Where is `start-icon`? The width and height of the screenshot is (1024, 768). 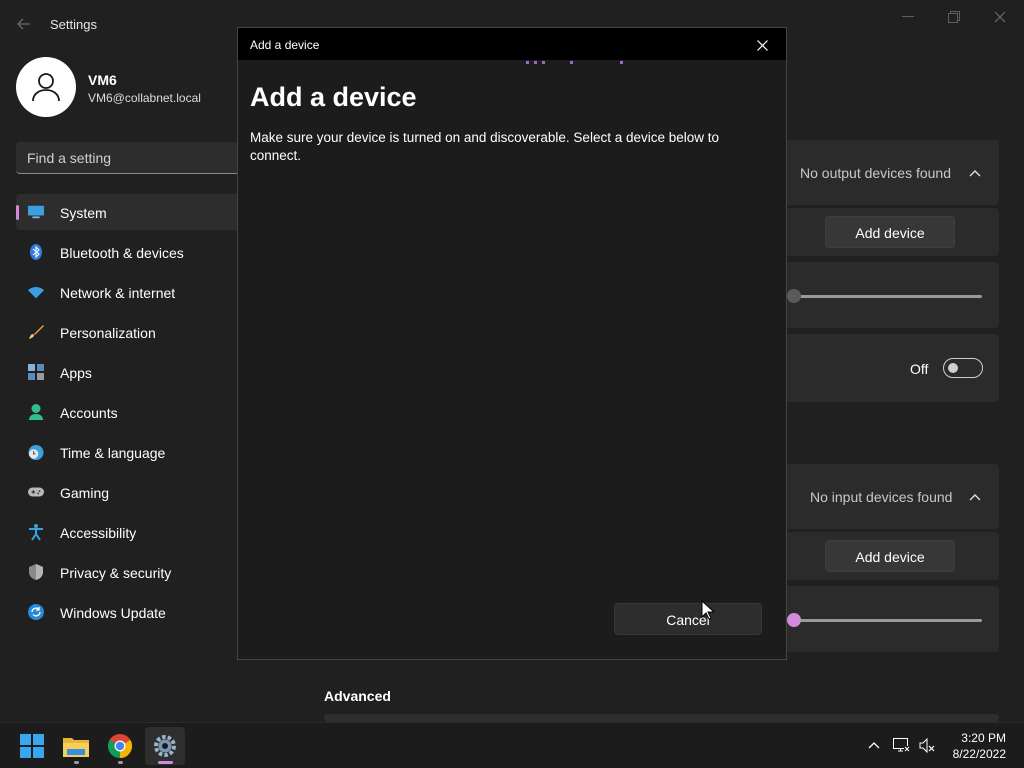 start-icon is located at coordinates (32, 746).